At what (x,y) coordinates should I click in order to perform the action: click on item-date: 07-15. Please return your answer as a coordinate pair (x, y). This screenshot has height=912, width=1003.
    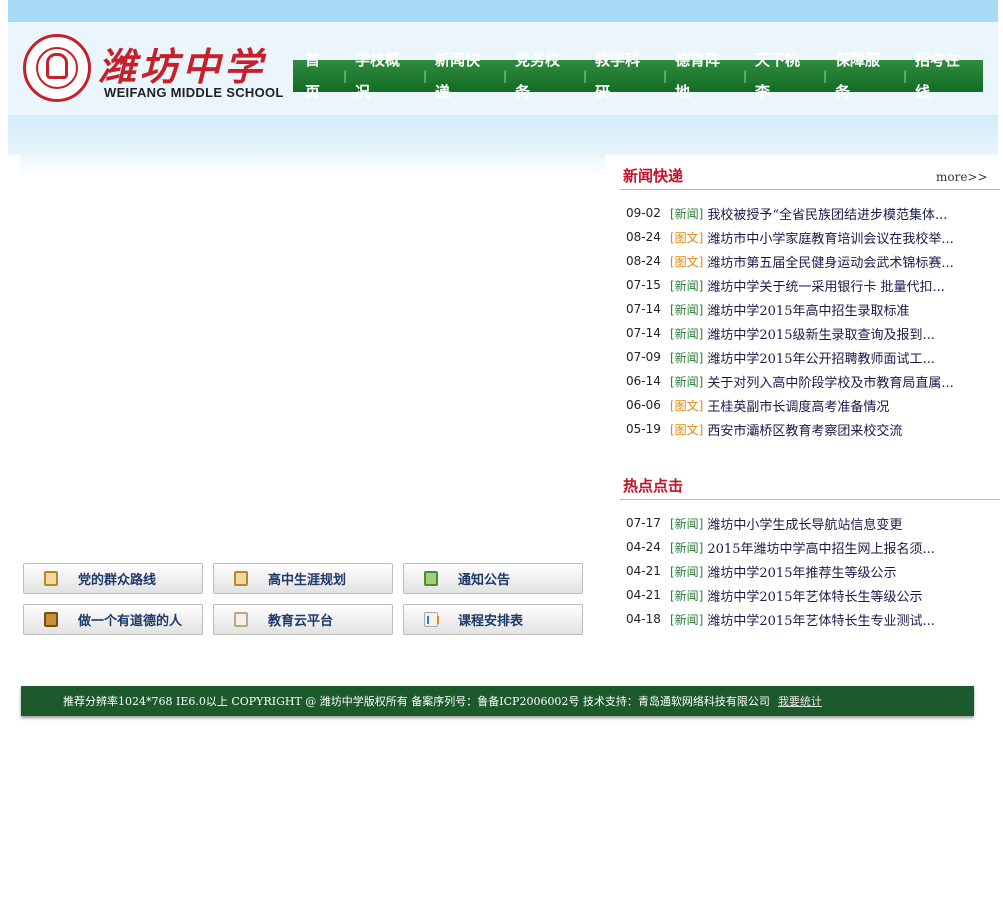
    Looking at the image, I should click on (643, 285).